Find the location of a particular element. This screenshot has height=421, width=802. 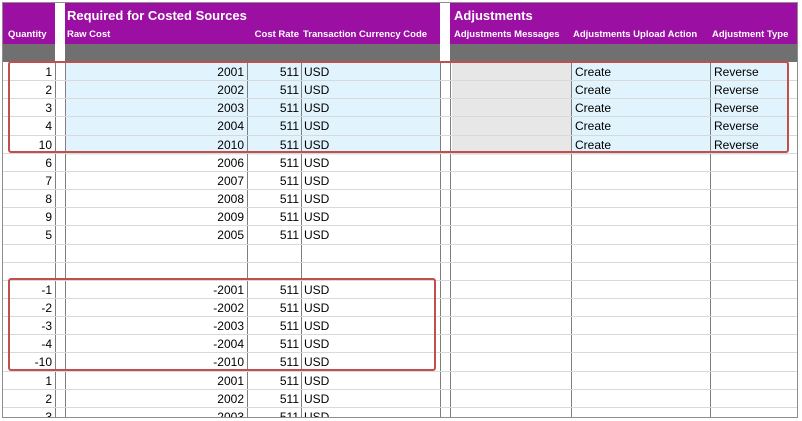

header-gray-strip is located at coordinates (400, 53).